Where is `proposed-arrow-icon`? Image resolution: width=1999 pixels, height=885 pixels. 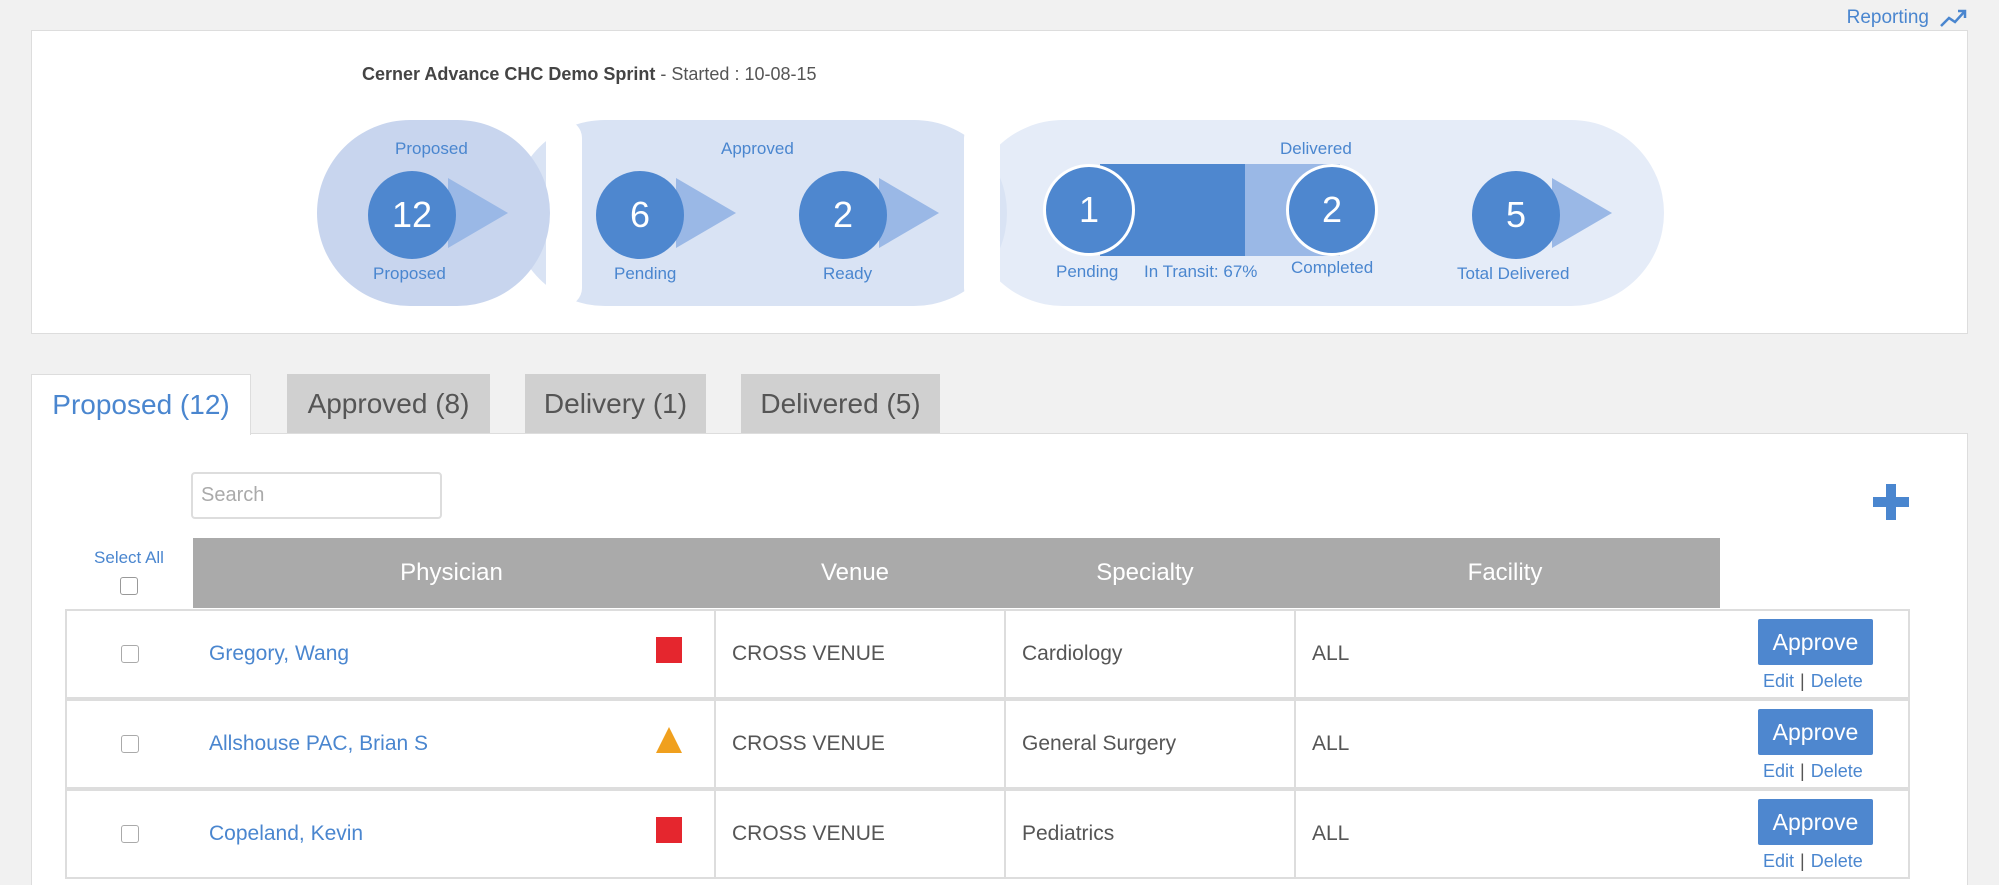 proposed-arrow-icon is located at coordinates (478, 213).